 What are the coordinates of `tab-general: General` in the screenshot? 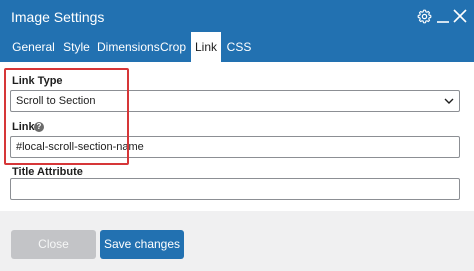 It's located at (33, 47).